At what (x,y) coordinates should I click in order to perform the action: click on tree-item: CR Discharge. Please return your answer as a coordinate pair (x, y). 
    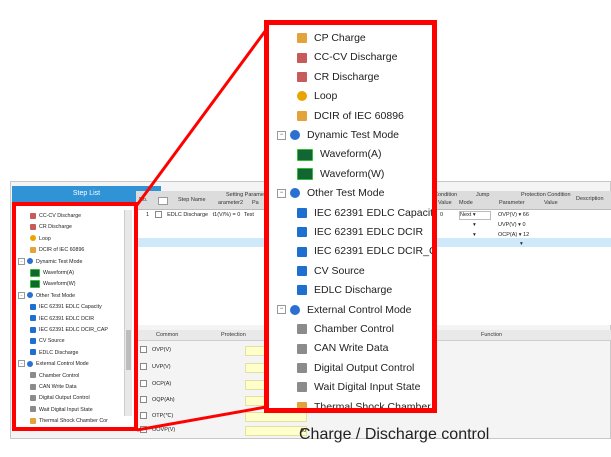
    Looking at the image, I should click on (338, 77).